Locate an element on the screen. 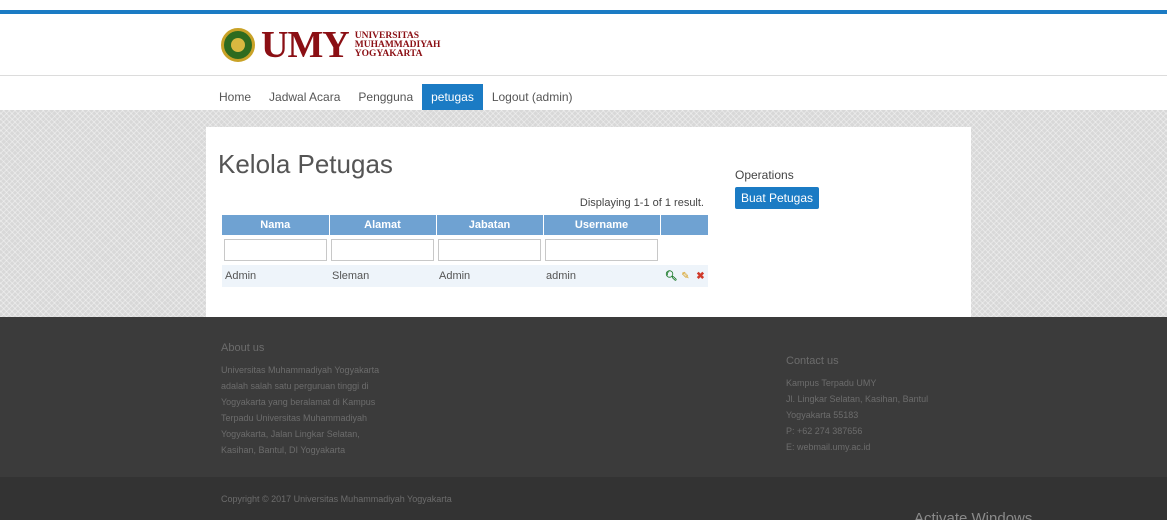 The height and width of the screenshot is (520, 1167). operations-title: Operations is located at coordinates (764, 175).